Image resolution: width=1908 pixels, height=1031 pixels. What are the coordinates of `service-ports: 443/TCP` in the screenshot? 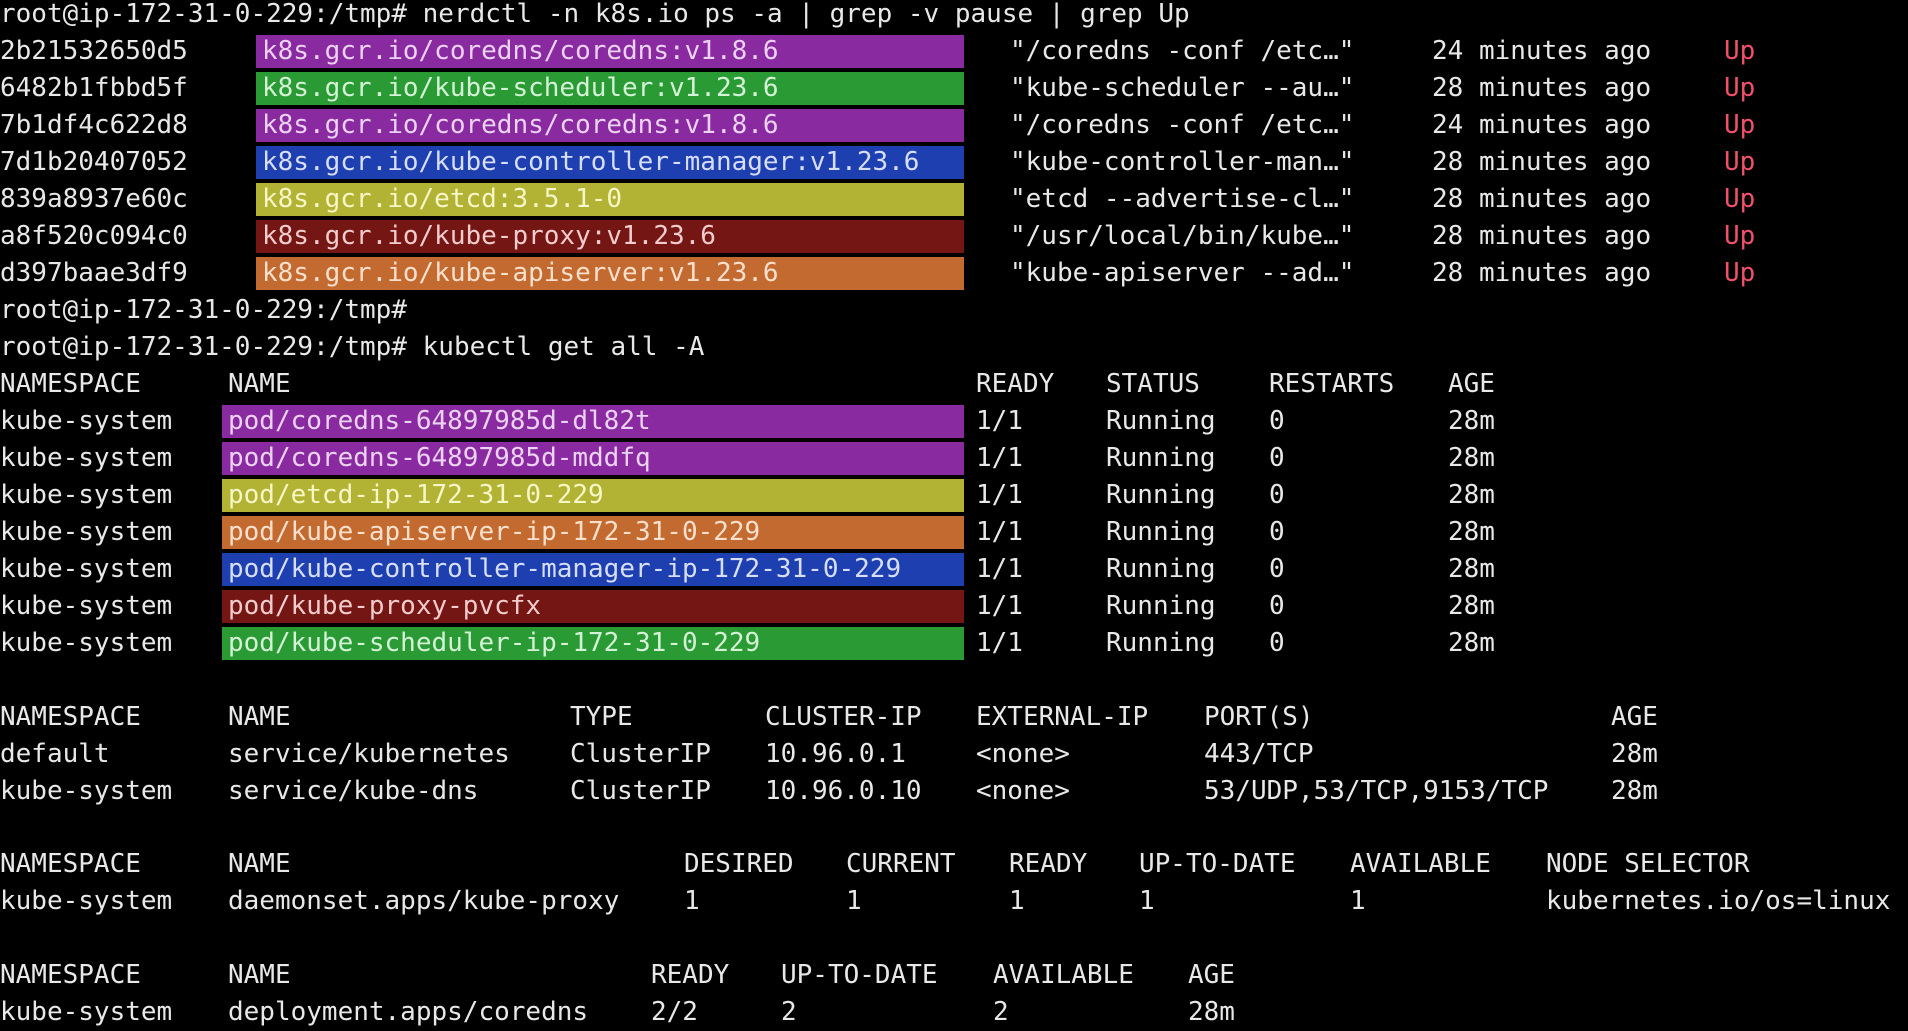 It's located at (1259, 754).